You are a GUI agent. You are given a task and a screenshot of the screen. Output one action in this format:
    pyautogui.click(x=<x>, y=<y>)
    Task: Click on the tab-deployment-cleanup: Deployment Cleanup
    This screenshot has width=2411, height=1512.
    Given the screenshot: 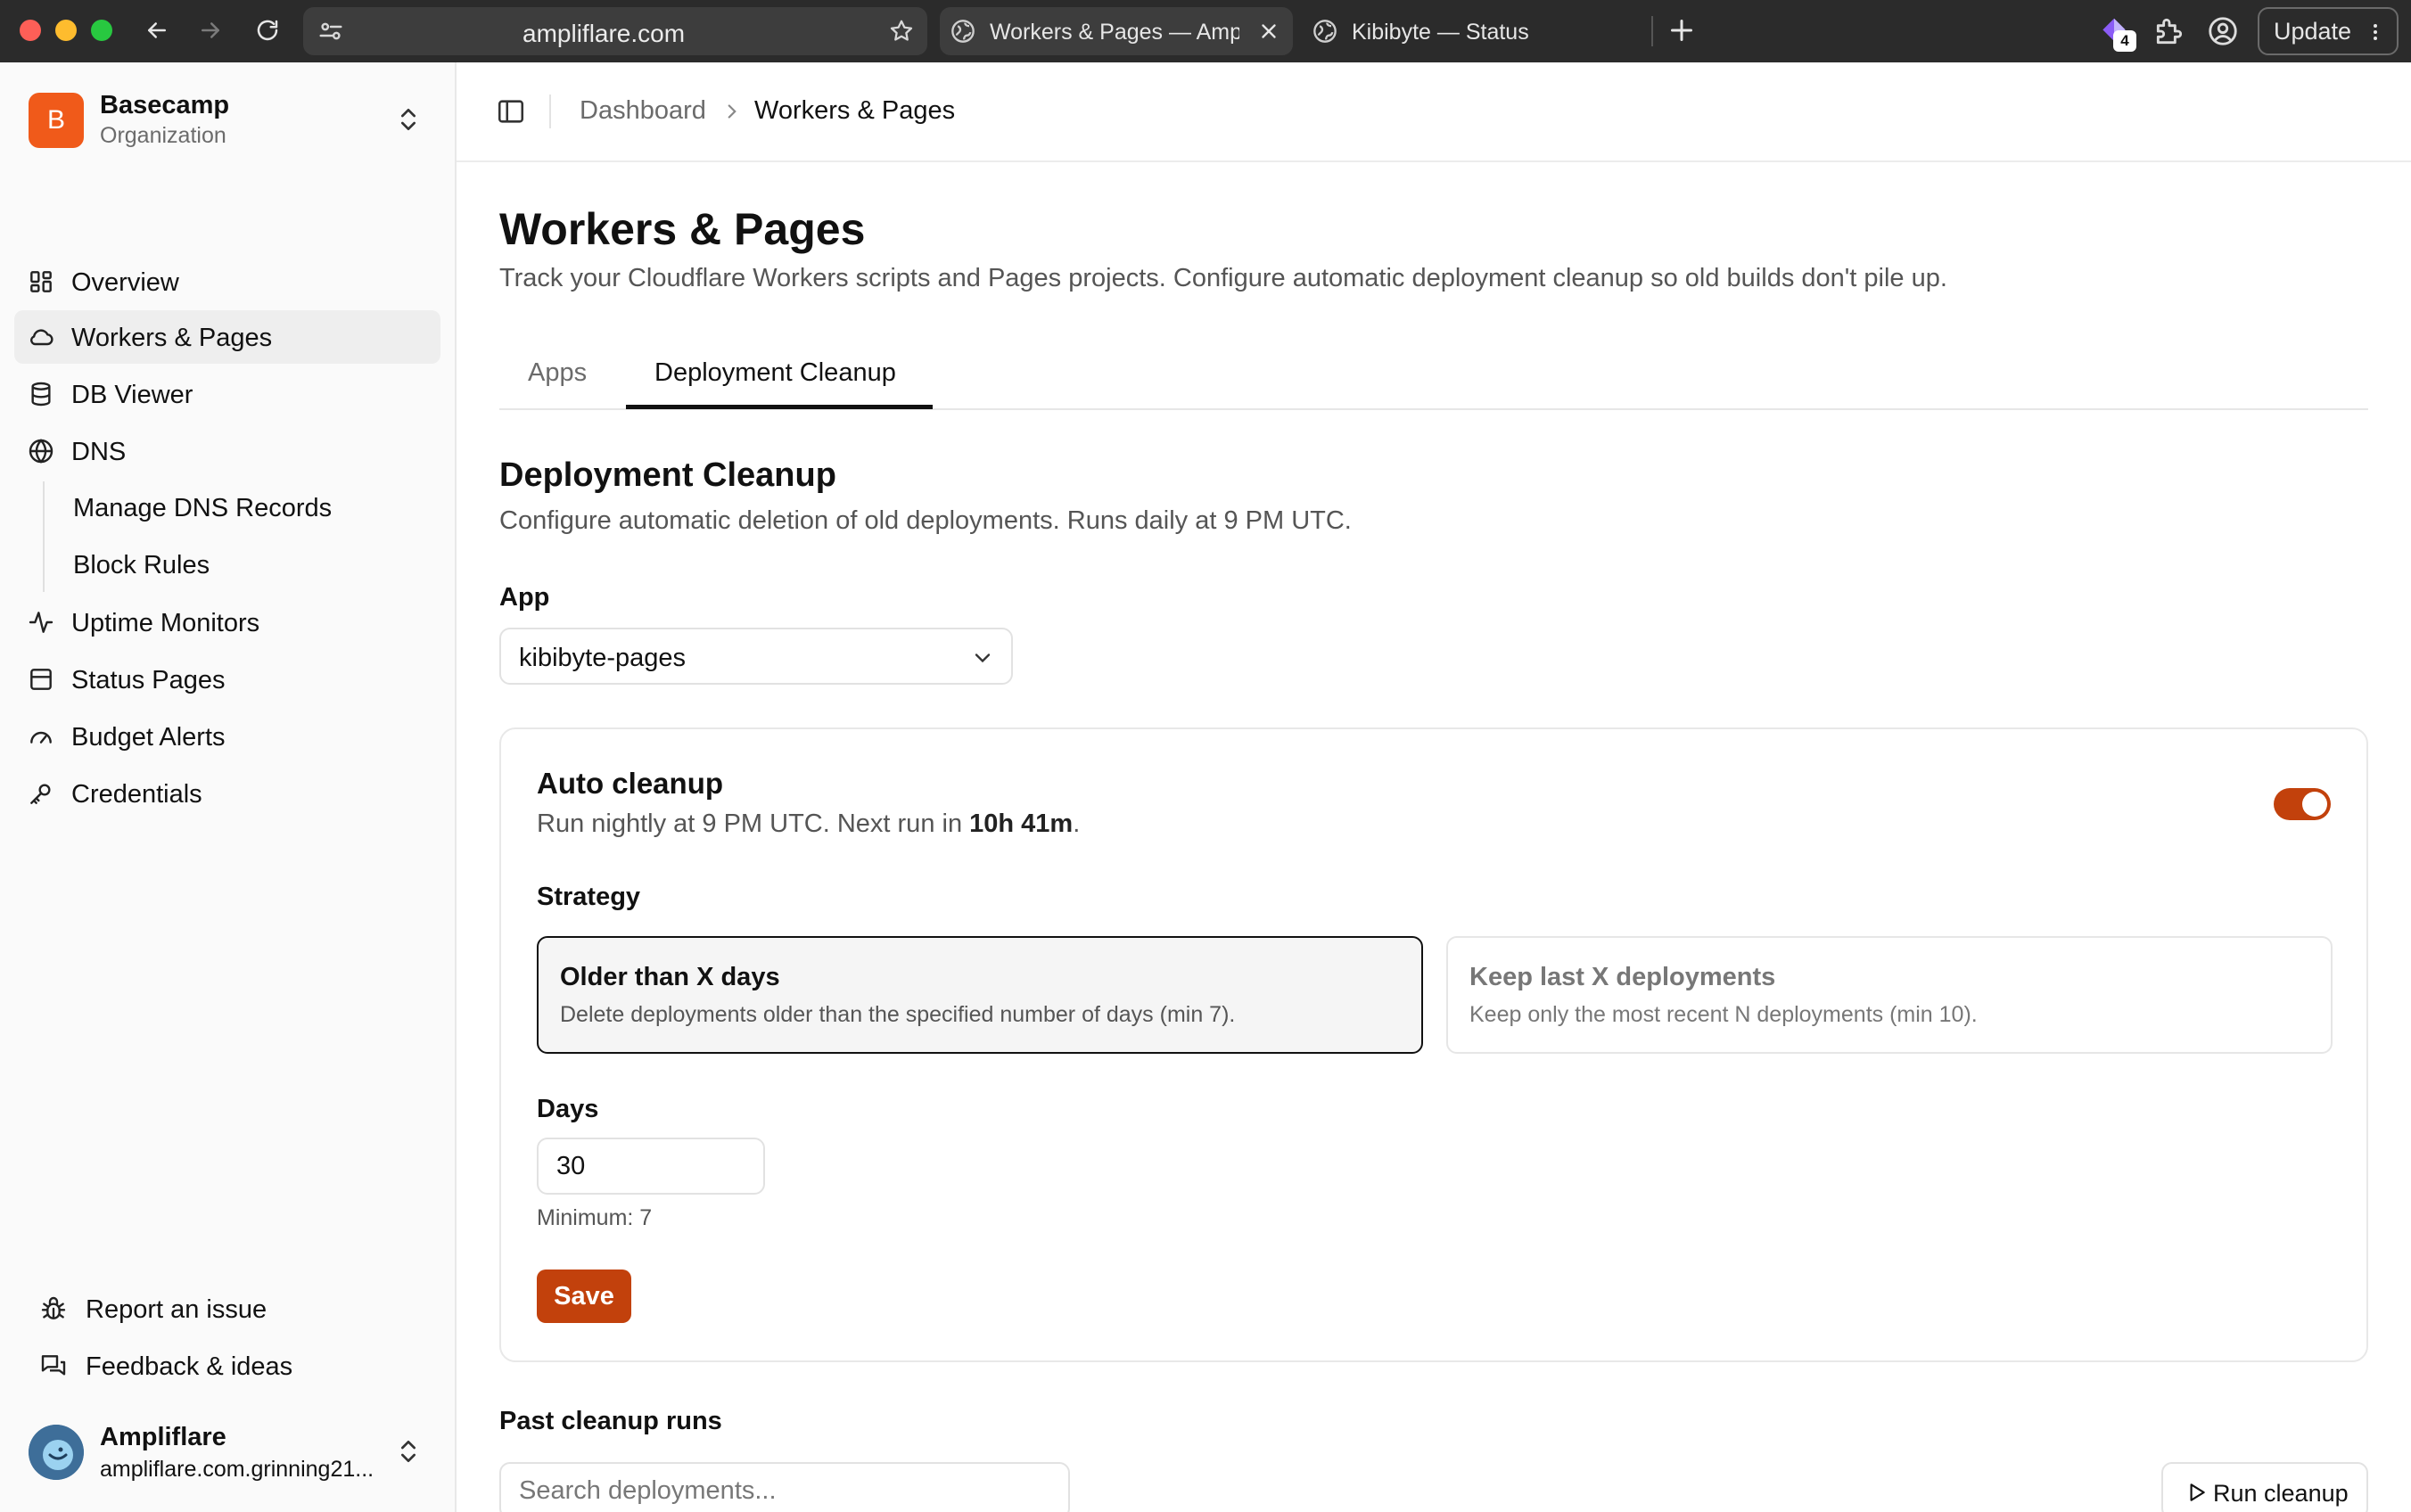 What is the action you would take?
    pyautogui.click(x=775, y=373)
    